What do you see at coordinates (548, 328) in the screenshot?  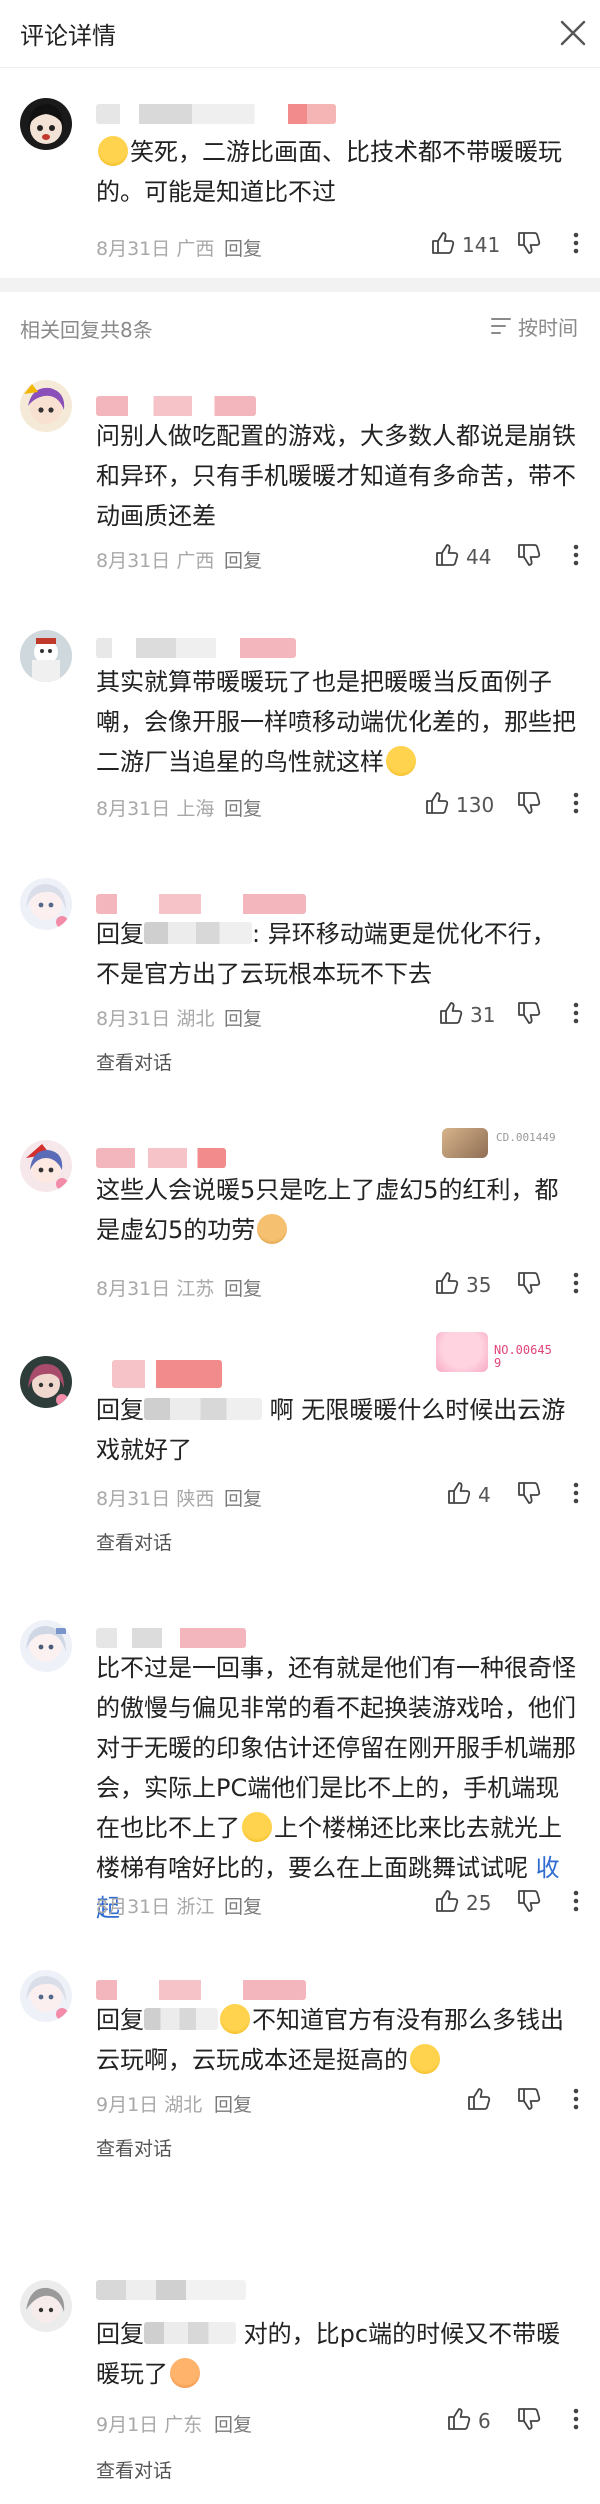 I see `sort-label: 按时间` at bounding box center [548, 328].